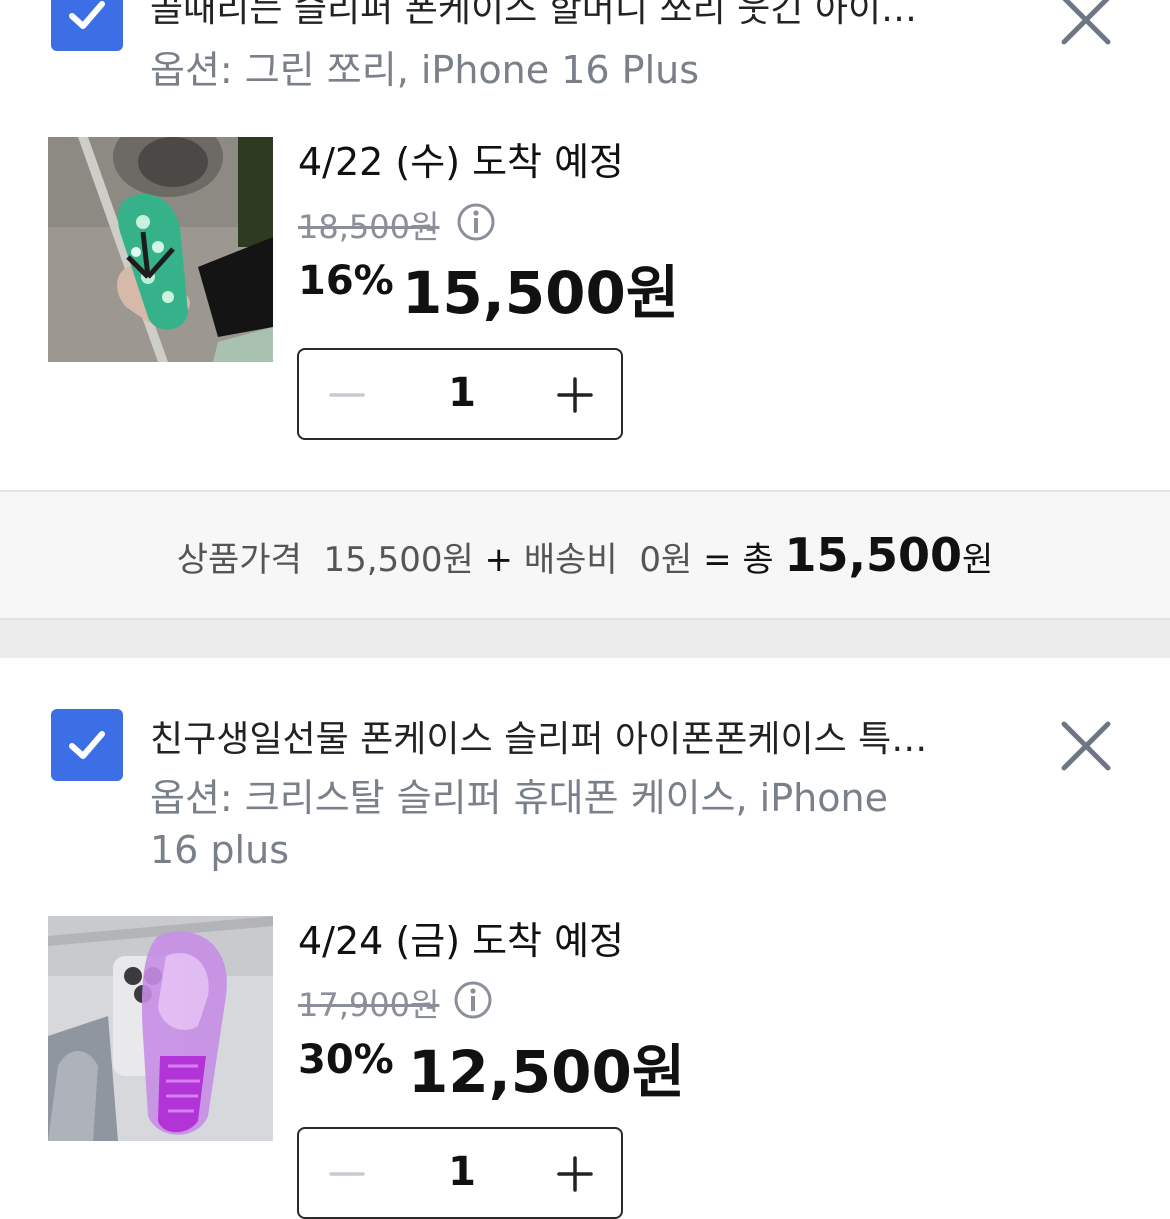  I want to click on item-2-remove-button, so click(1086, 746).